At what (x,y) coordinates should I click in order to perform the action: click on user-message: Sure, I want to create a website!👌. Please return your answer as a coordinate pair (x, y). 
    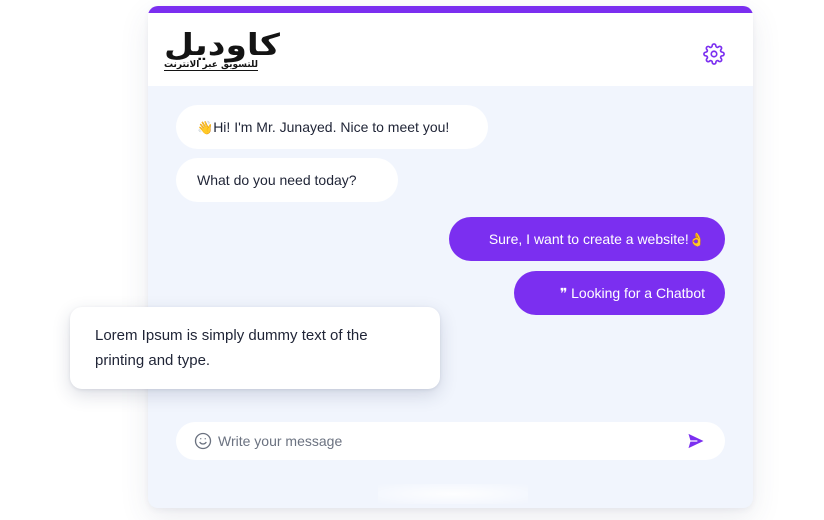
    Looking at the image, I should click on (587, 239).